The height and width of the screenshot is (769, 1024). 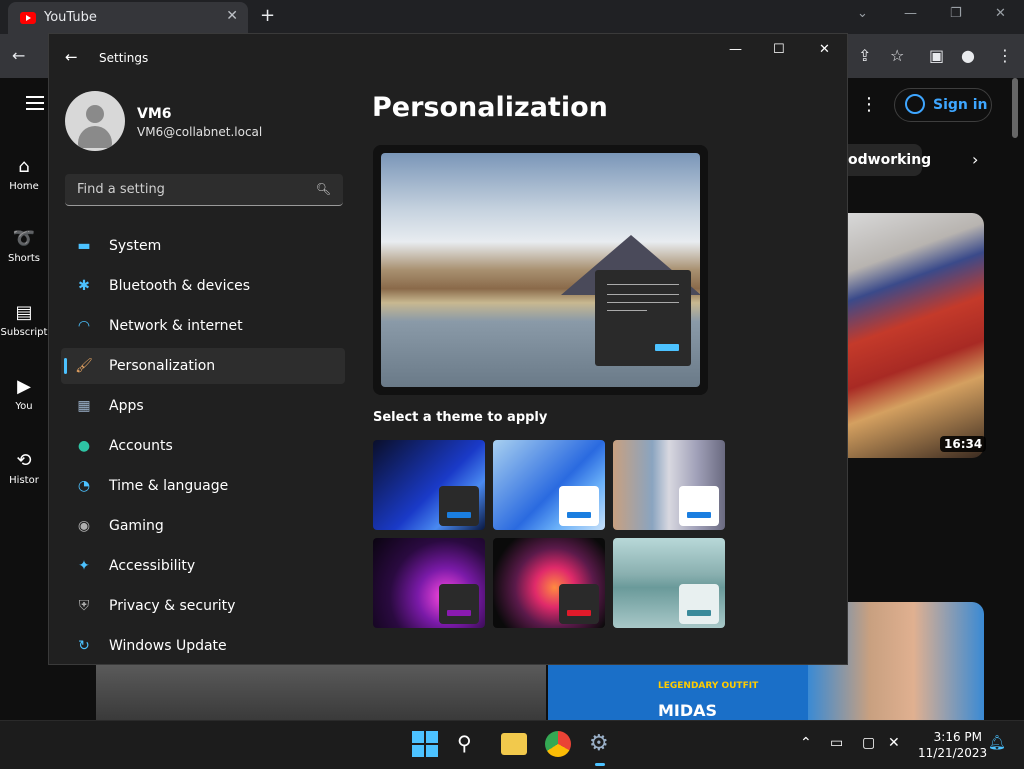 I want to click on settings-icon: ⚙, so click(x=602, y=744).